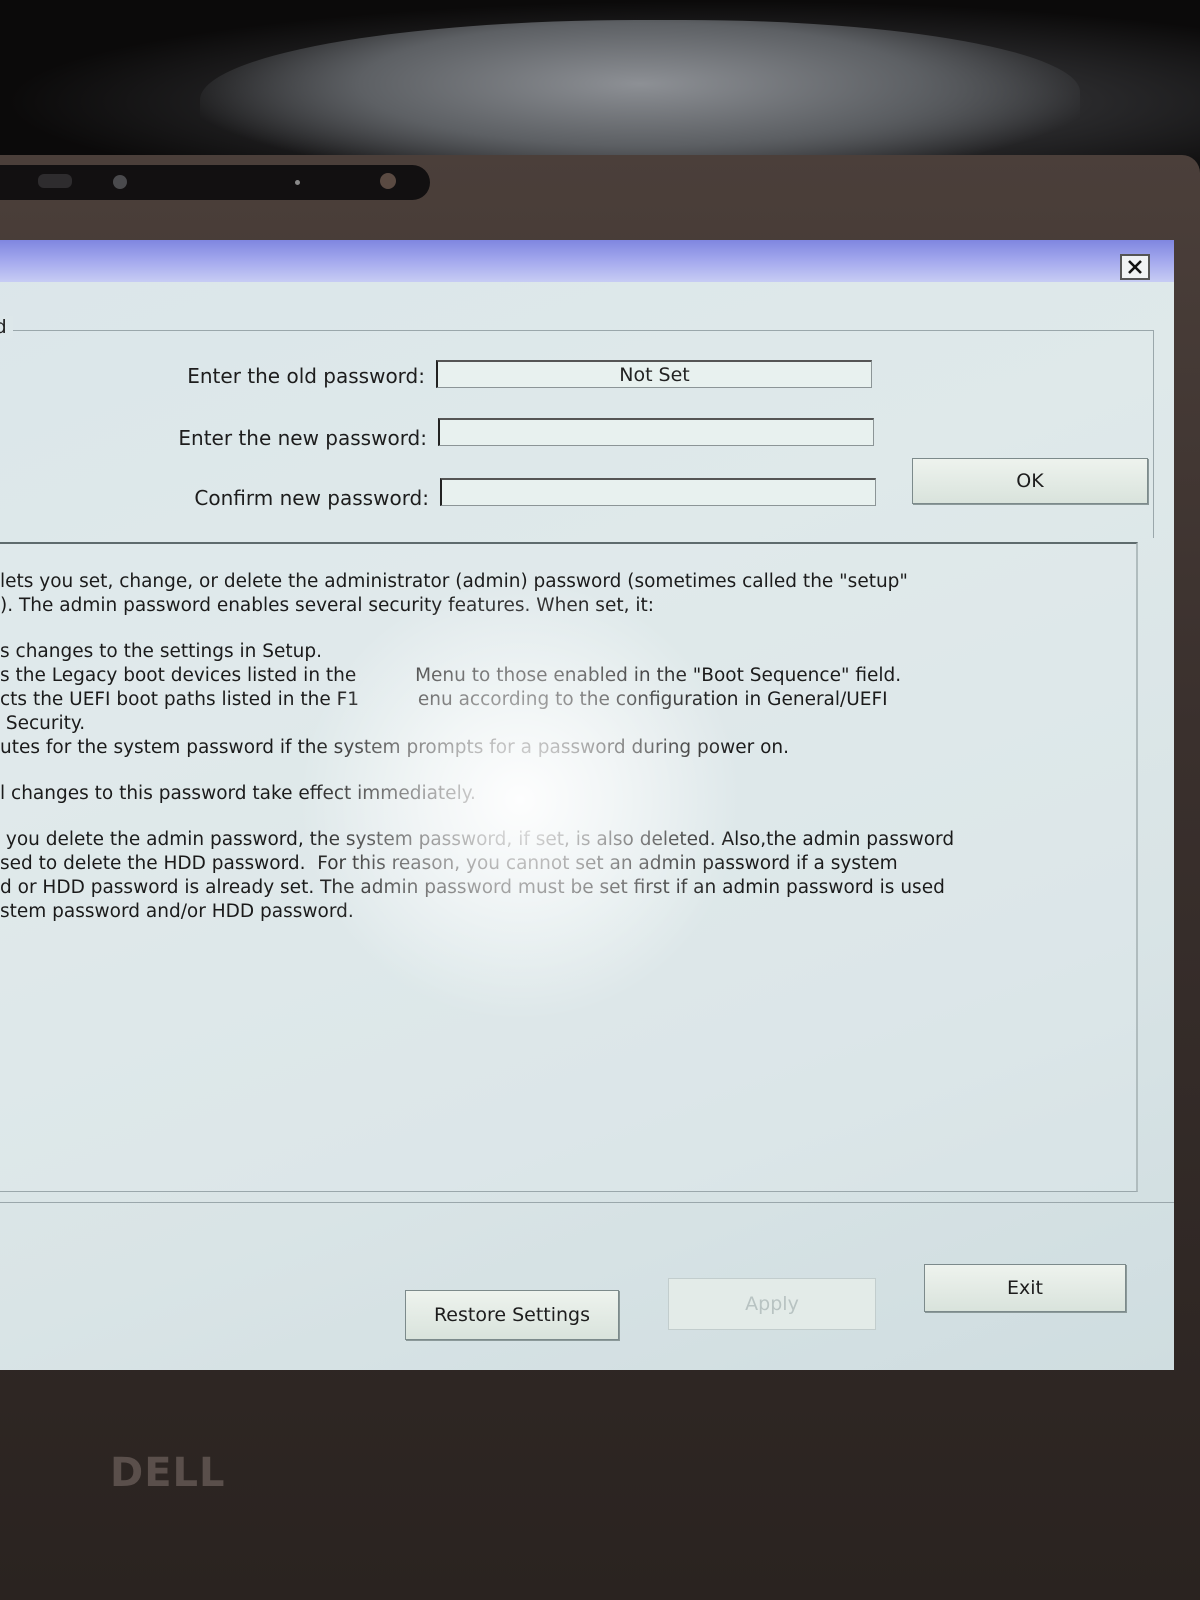  Describe the element at coordinates (654, 374) in the screenshot. I see `old-password-field` at that location.